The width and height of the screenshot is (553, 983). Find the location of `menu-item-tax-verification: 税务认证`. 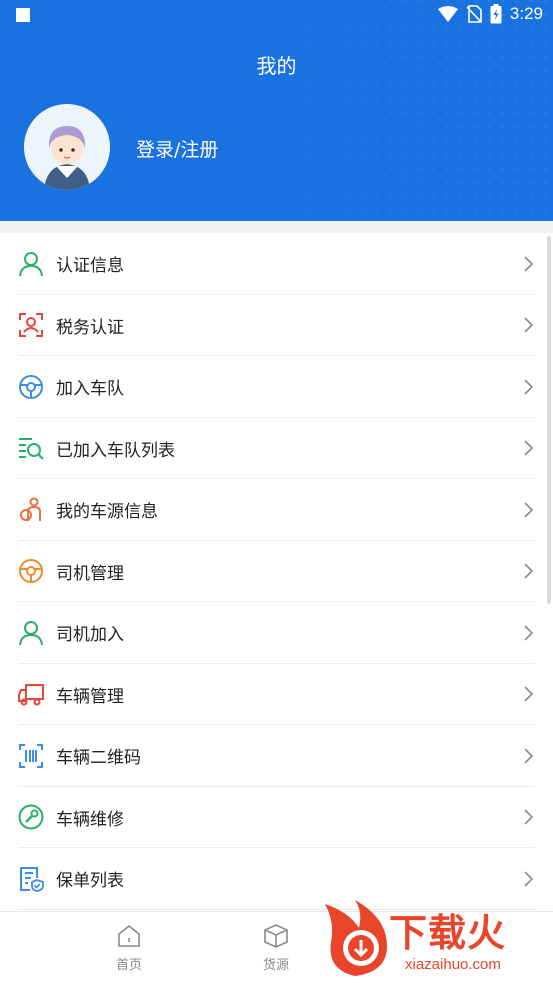

menu-item-tax-verification: 税务认证 is located at coordinates (276, 325).